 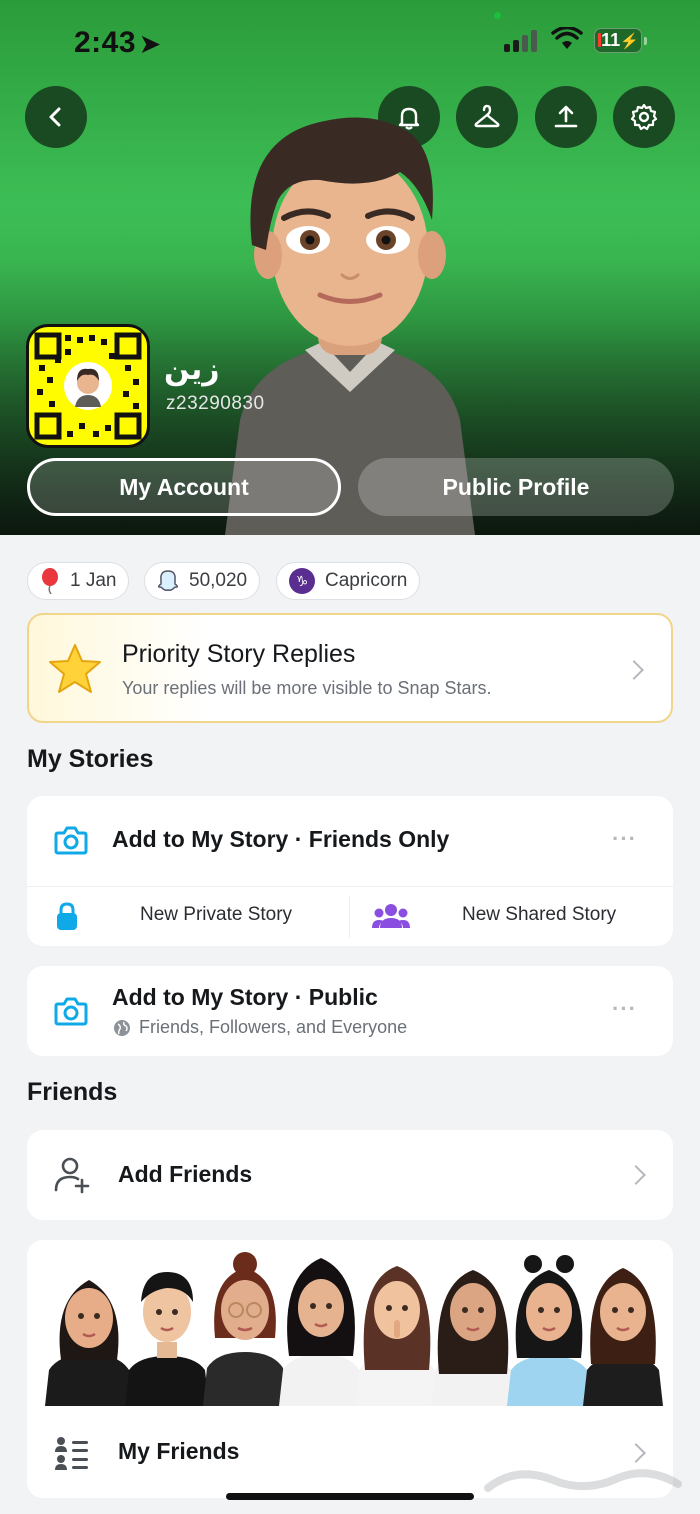 I want to click on public-profile-label: Public Profile, so click(x=516, y=486).